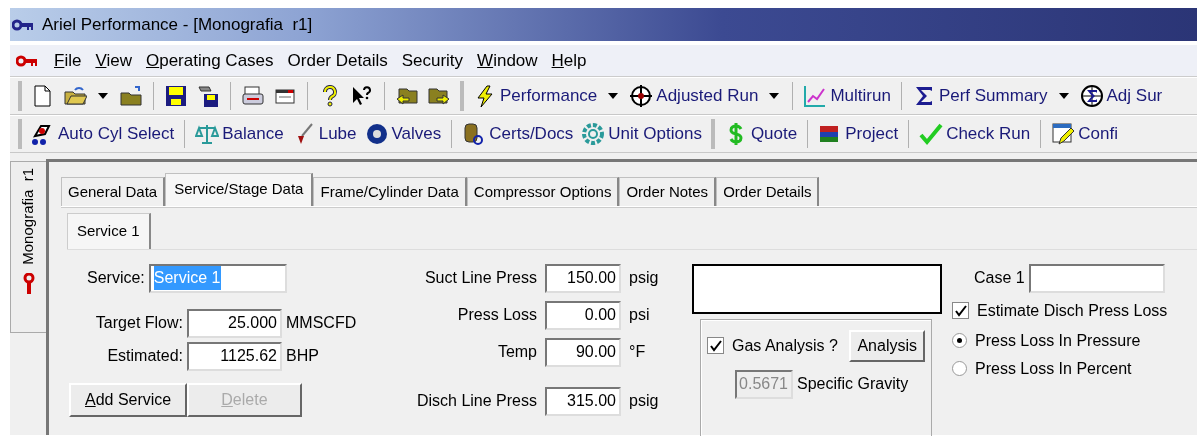 The height and width of the screenshot is (436, 1197). What do you see at coordinates (764, 384) in the screenshot?
I see `number-field: 0.5671` at bounding box center [764, 384].